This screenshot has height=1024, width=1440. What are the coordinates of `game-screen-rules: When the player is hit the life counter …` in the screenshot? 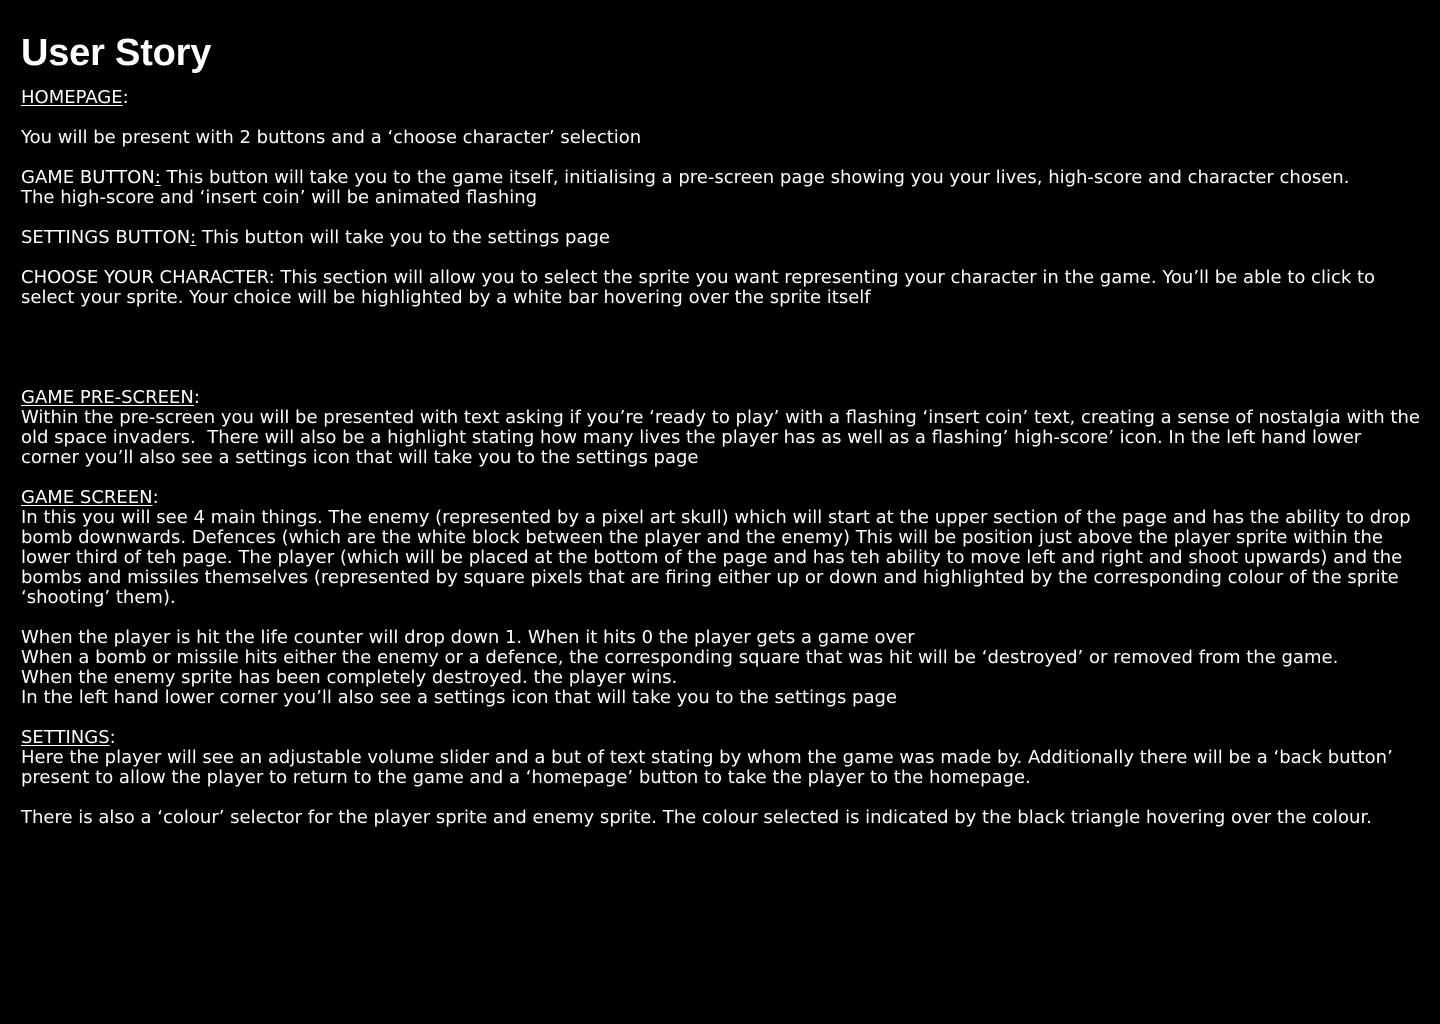 It's located at (680, 667).